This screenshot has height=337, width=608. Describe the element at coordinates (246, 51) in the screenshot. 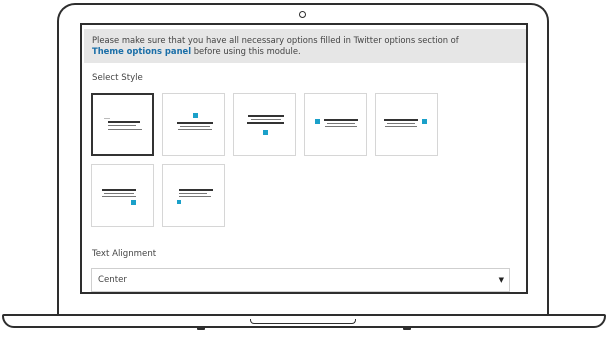

I see `notice-suffix: before using this module.` at that location.